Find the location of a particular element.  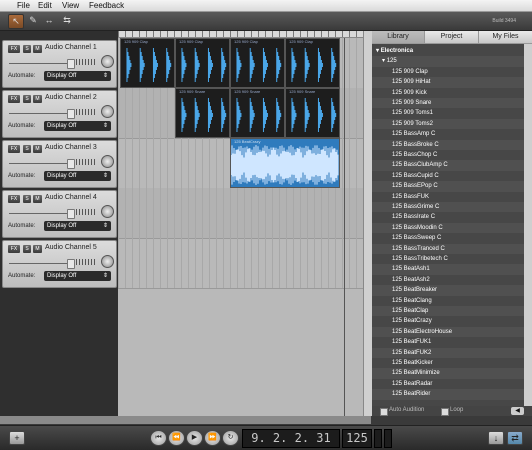

playhead is located at coordinates (344, 227).